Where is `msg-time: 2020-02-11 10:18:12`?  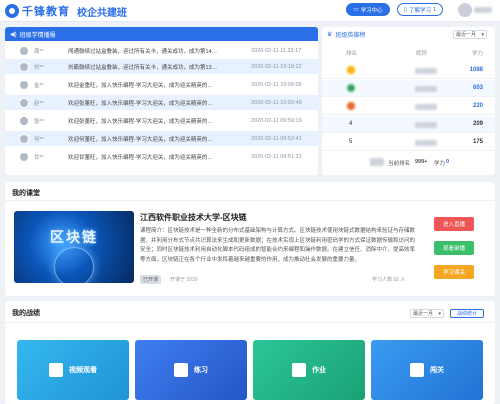 msg-time: 2020-02-11 10:18:12 is located at coordinates (276, 66).